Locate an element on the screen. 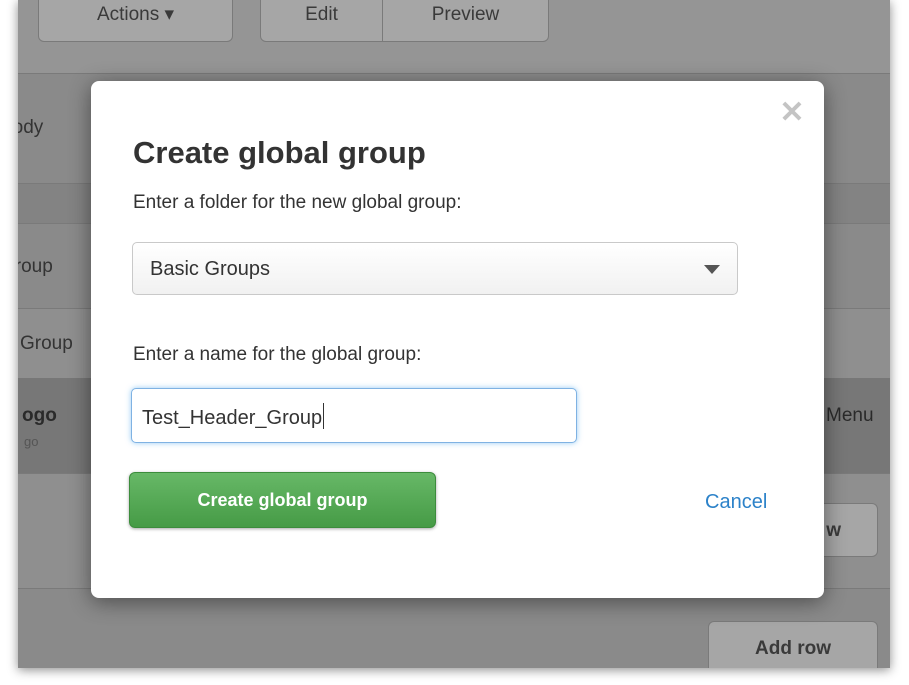  close-icon: ✕ is located at coordinates (792, 113).